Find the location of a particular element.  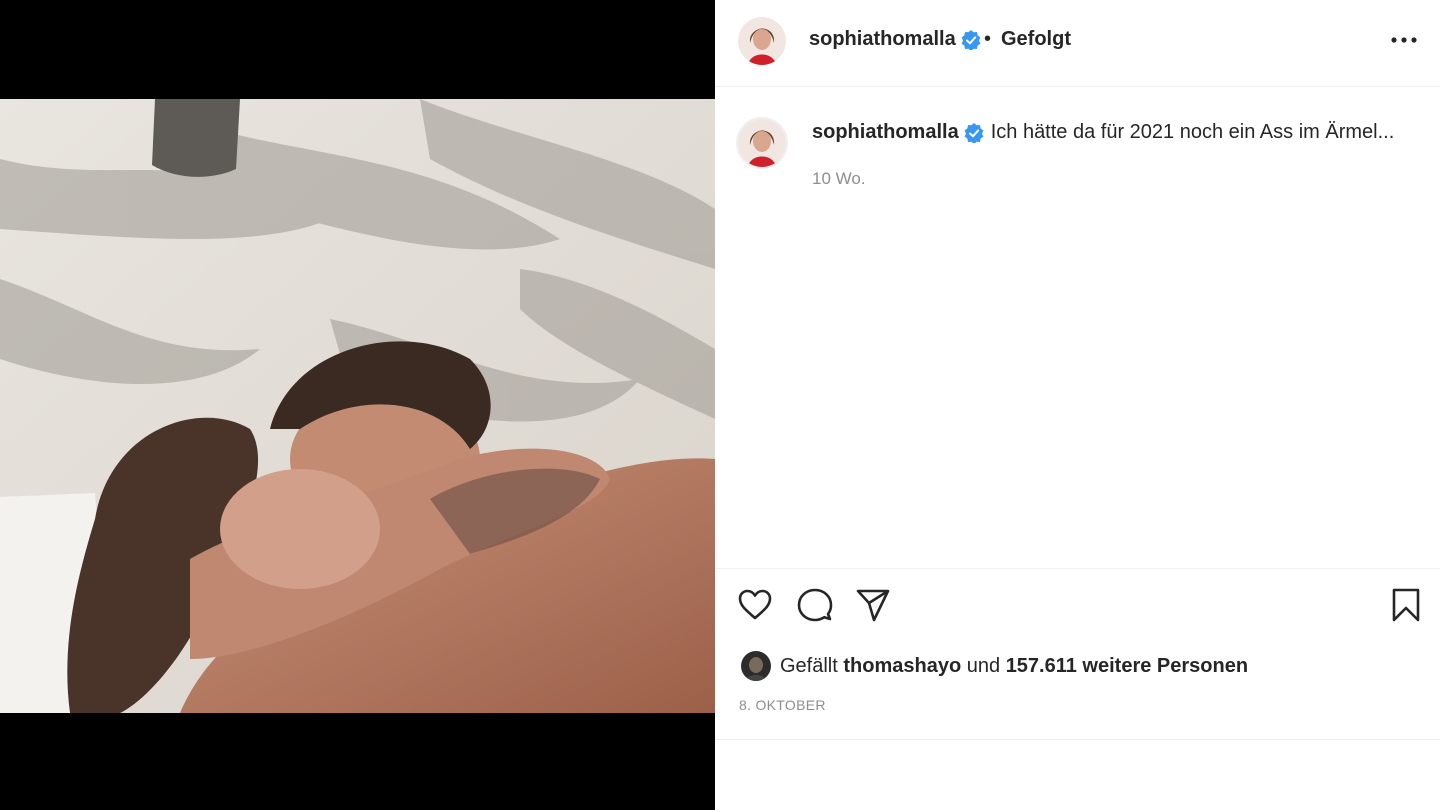

liker-avatar is located at coordinates (756, 666).